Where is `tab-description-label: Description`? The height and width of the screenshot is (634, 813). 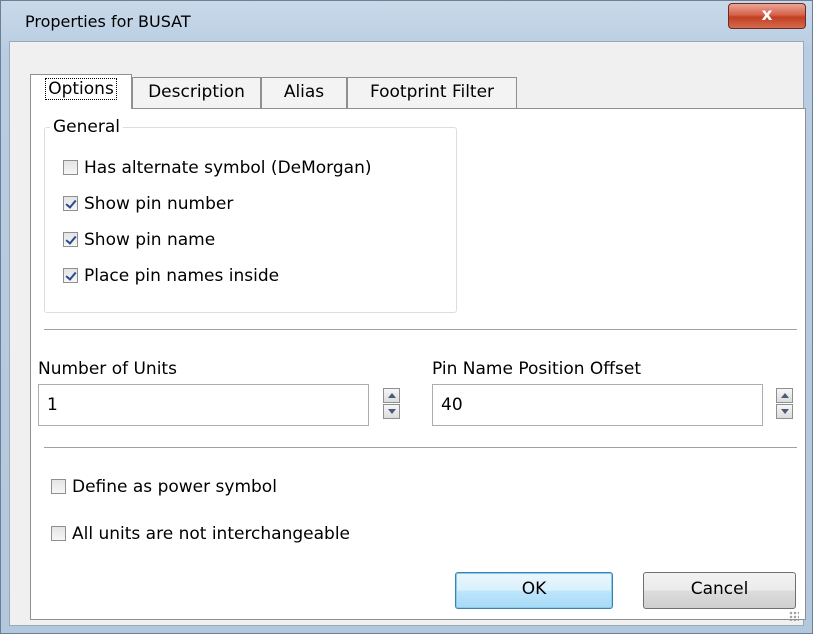 tab-description-label: Description is located at coordinates (196, 92).